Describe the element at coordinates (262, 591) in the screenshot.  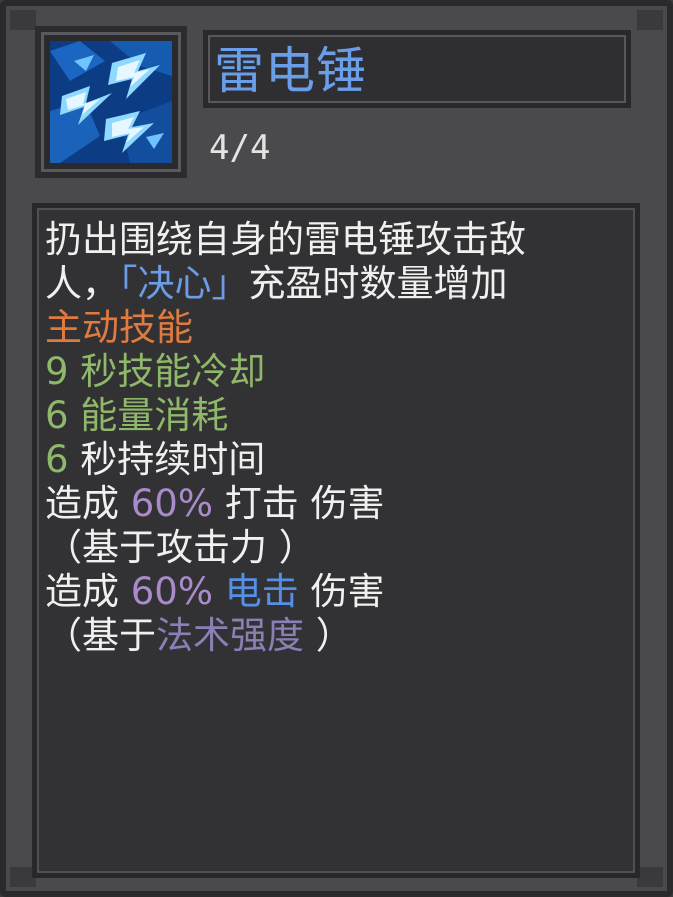
I see `damage-type-electric: 电击` at that location.